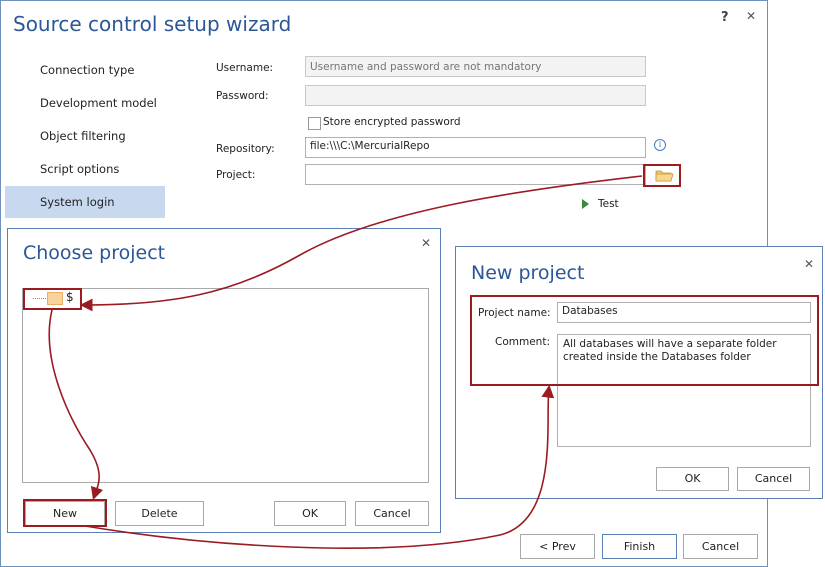 This screenshot has width=825, height=567. I want to click on arrow-tree-to-new, so click(76, 405).